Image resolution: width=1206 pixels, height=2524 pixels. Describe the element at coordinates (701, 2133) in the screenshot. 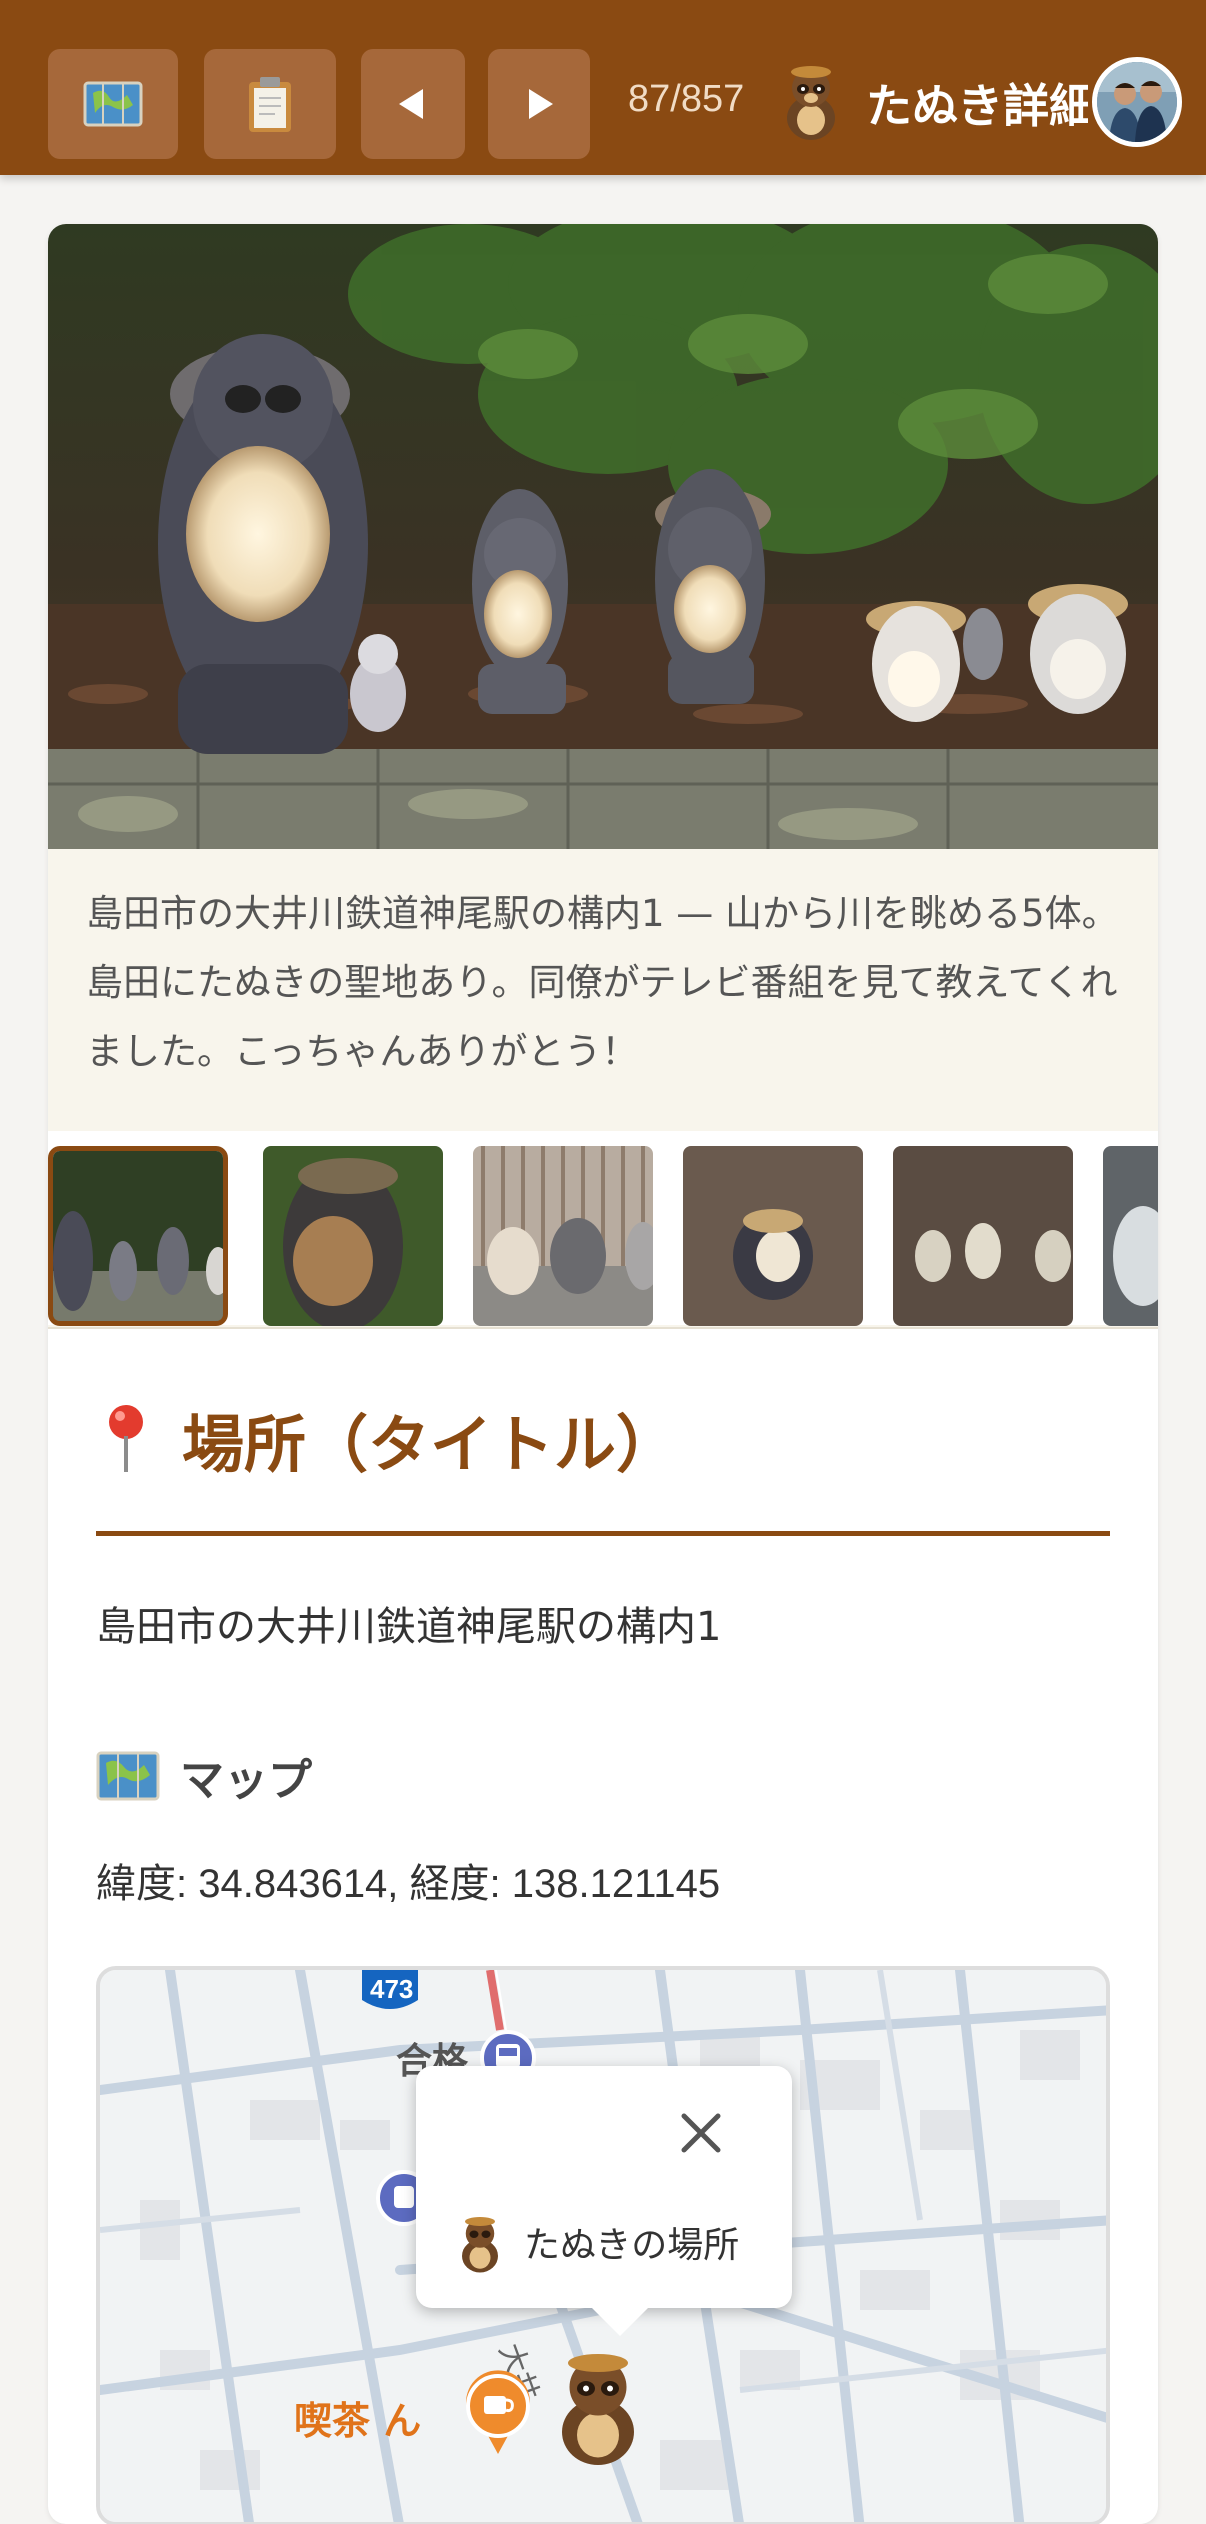

I see `close-icon` at that location.